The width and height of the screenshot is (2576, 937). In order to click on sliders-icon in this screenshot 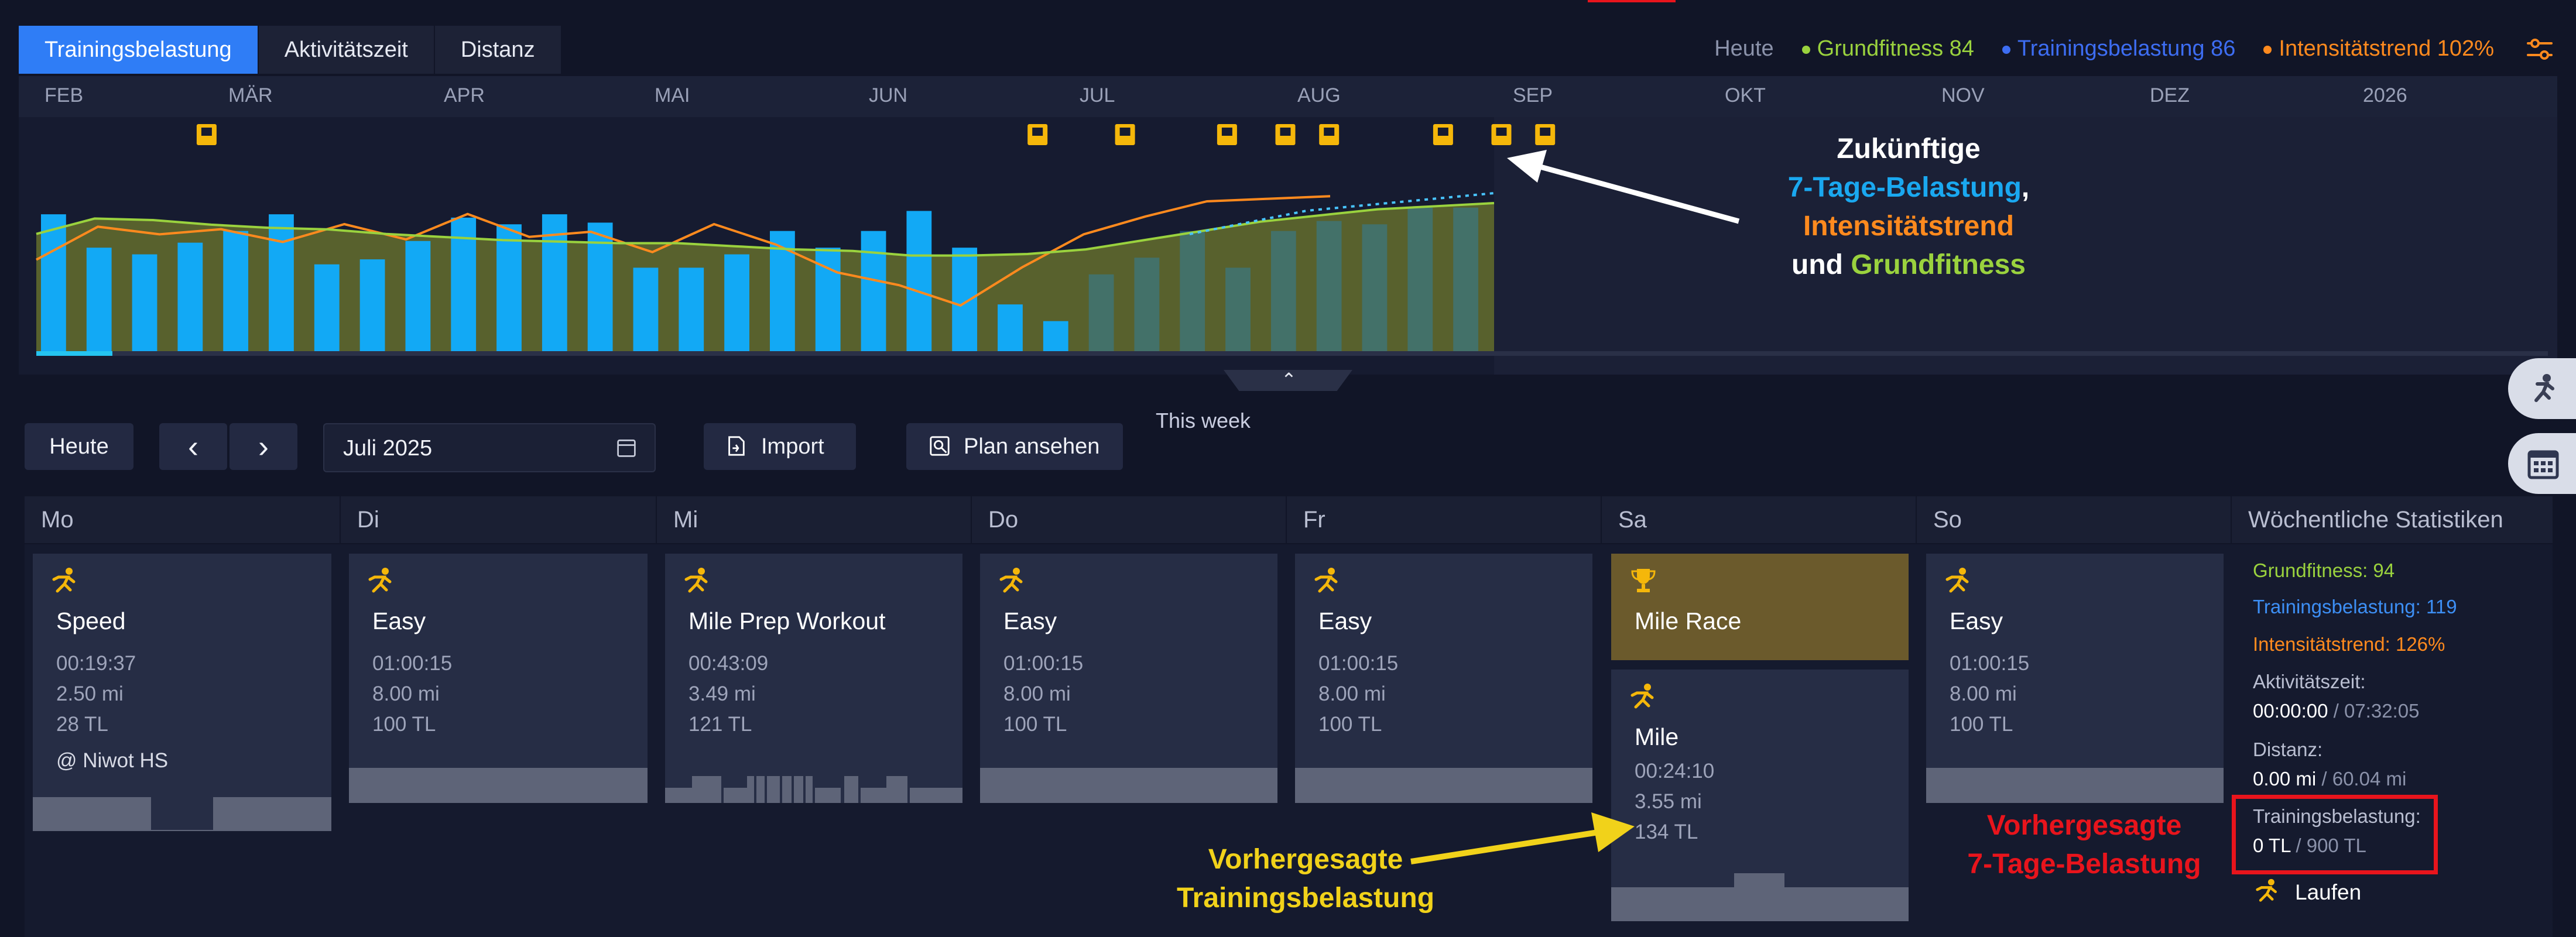, I will do `click(2539, 49)`.